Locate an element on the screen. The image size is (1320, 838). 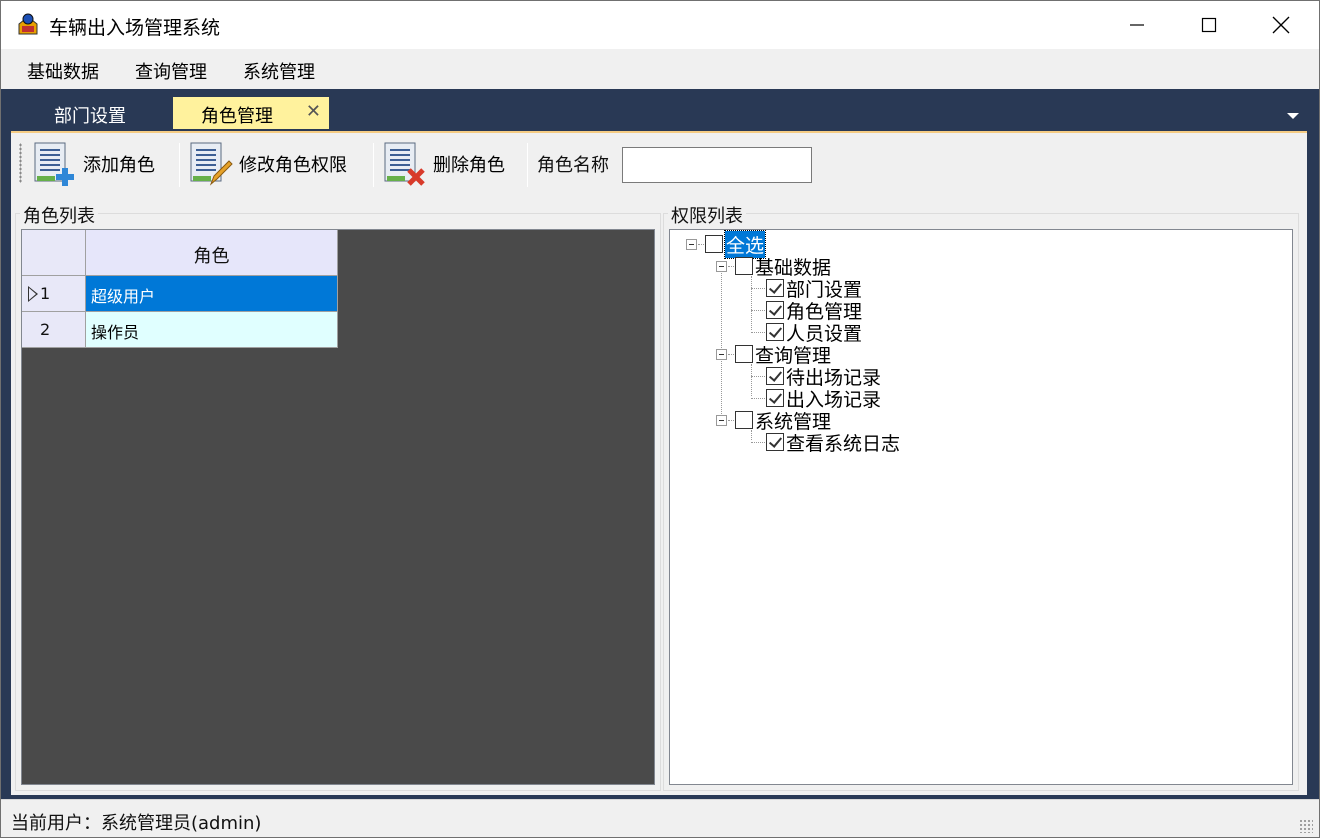
delete-role-button: 删除角色 is located at coordinates (443, 164).